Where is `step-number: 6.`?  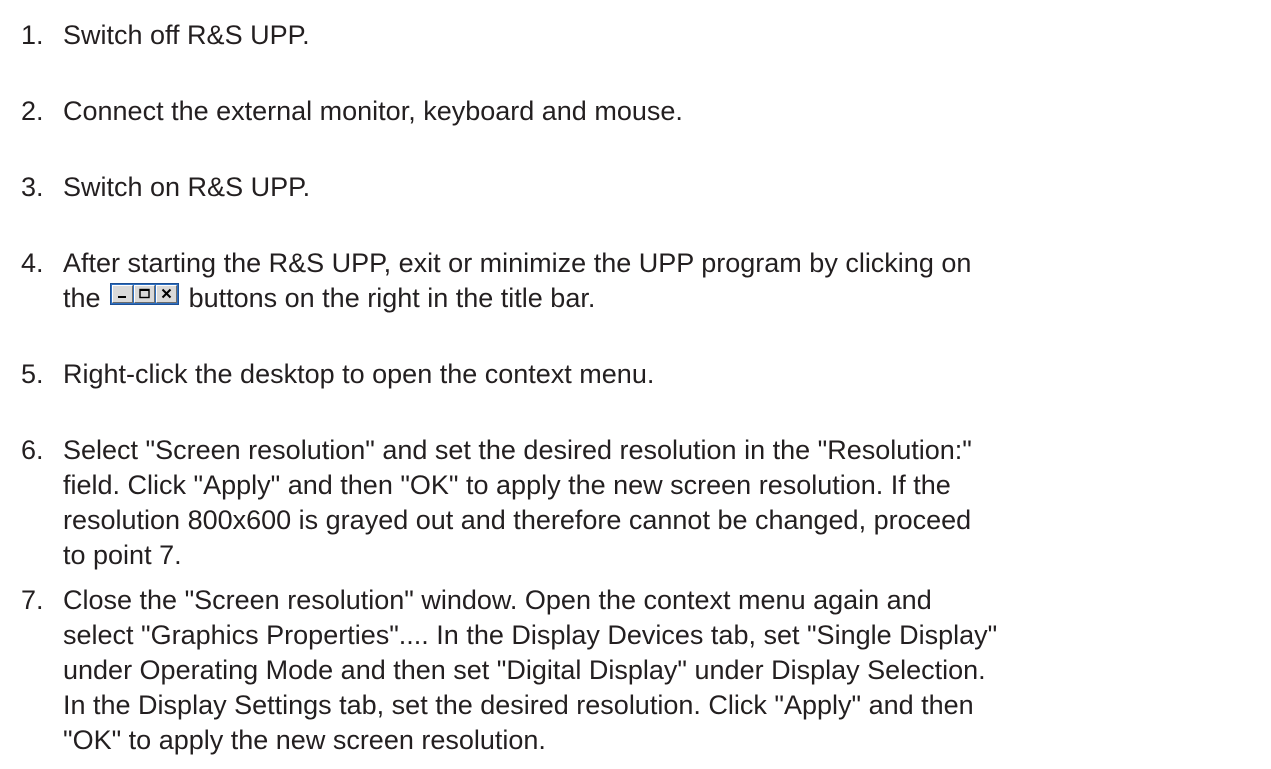 step-number: 6. is located at coordinates (32, 450).